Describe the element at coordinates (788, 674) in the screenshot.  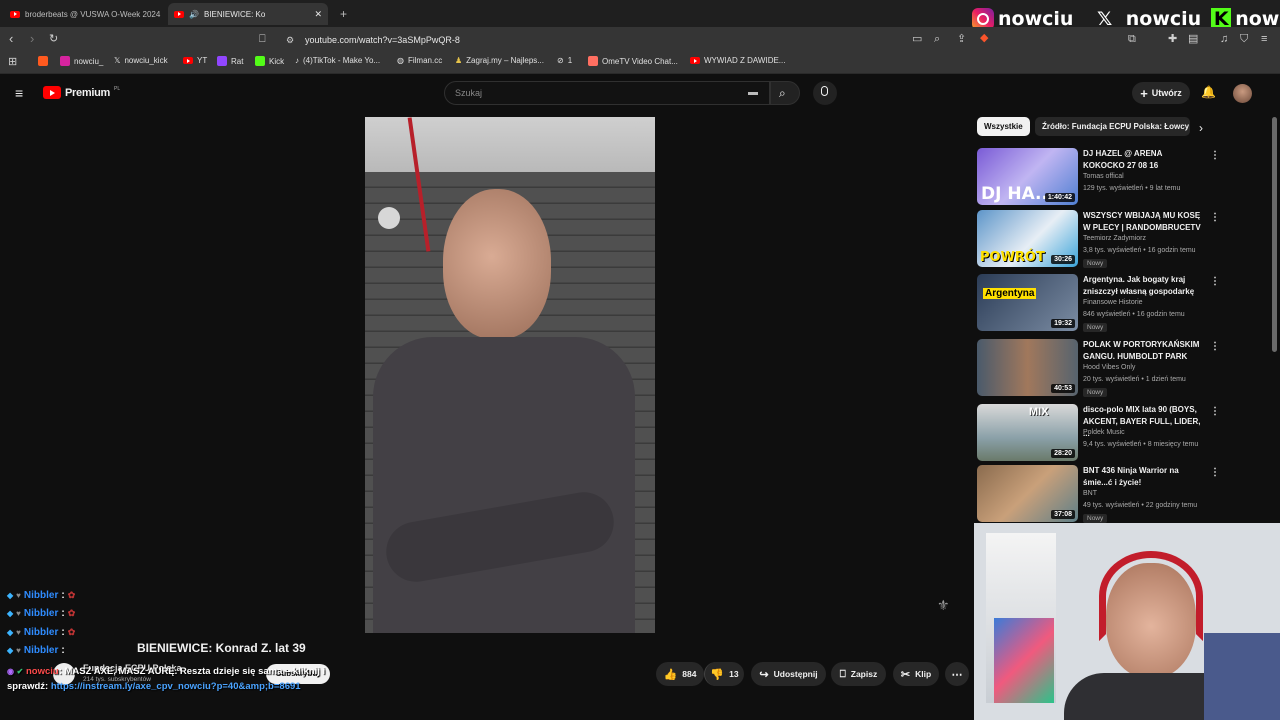
I see `share-button: ↪ Udostępnij` at that location.